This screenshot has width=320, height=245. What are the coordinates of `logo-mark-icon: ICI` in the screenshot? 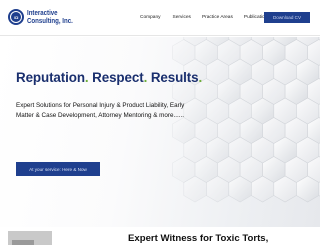 It's located at (16, 17).